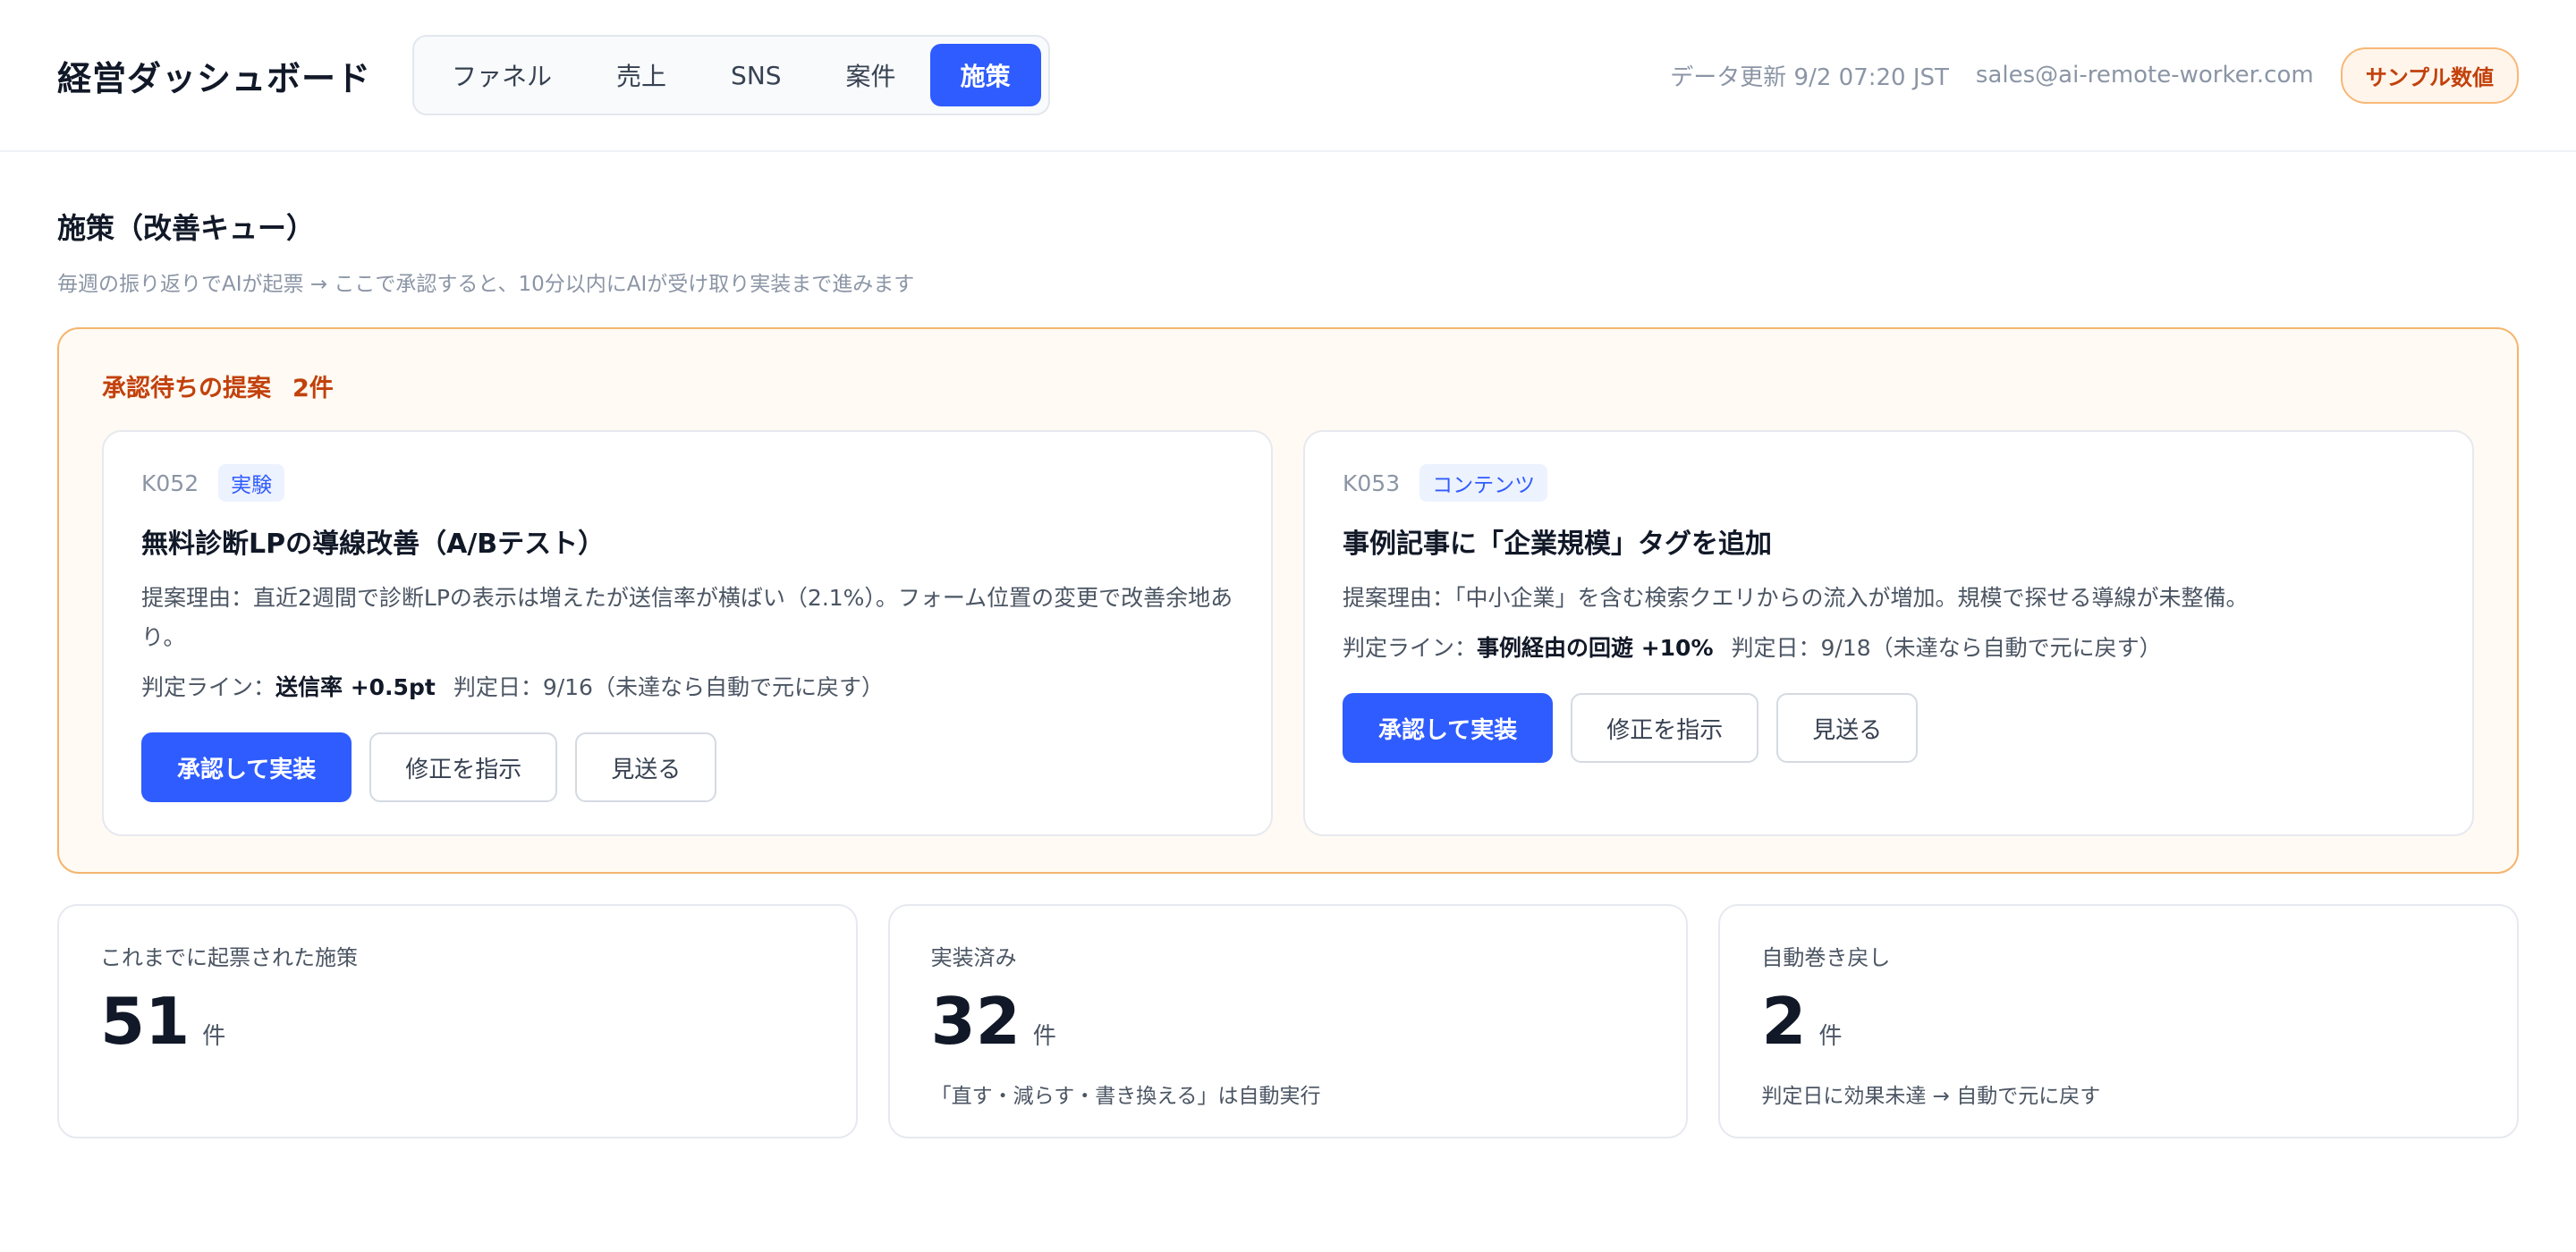 This screenshot has height=1252, width=2576. I want to click on nav-tabs: ファネル 売上 SNS 案件 施策, so click(731, 75).